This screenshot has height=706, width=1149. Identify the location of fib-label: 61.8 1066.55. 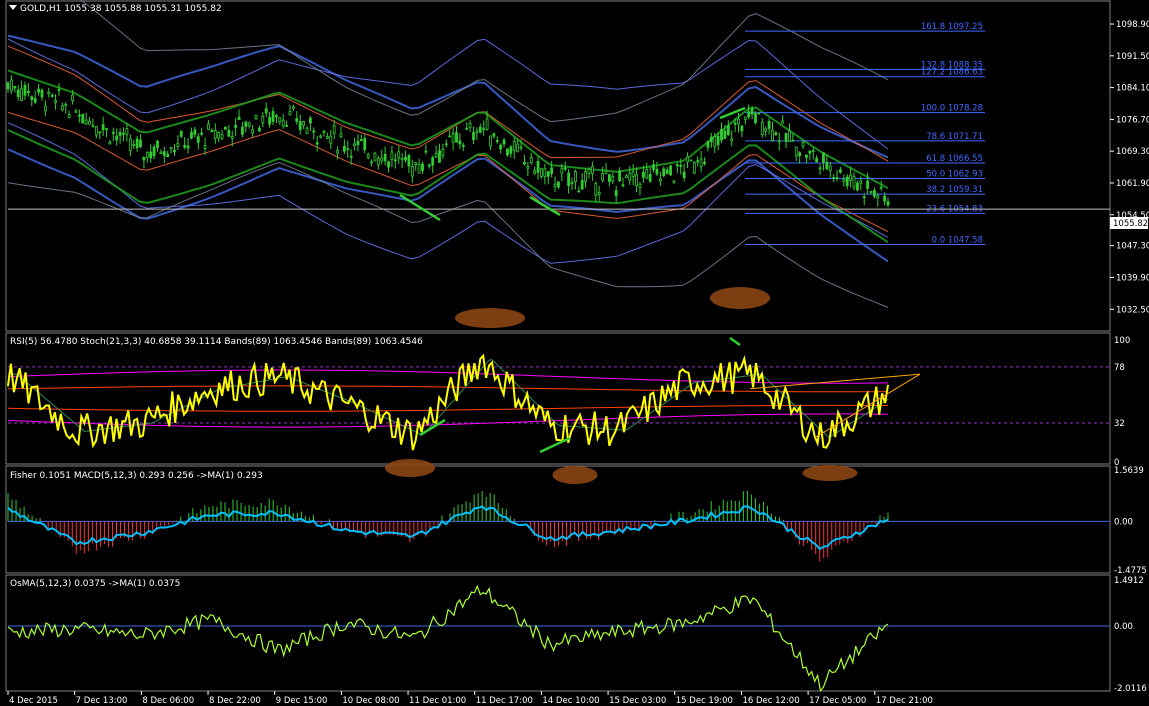
(954, 159).